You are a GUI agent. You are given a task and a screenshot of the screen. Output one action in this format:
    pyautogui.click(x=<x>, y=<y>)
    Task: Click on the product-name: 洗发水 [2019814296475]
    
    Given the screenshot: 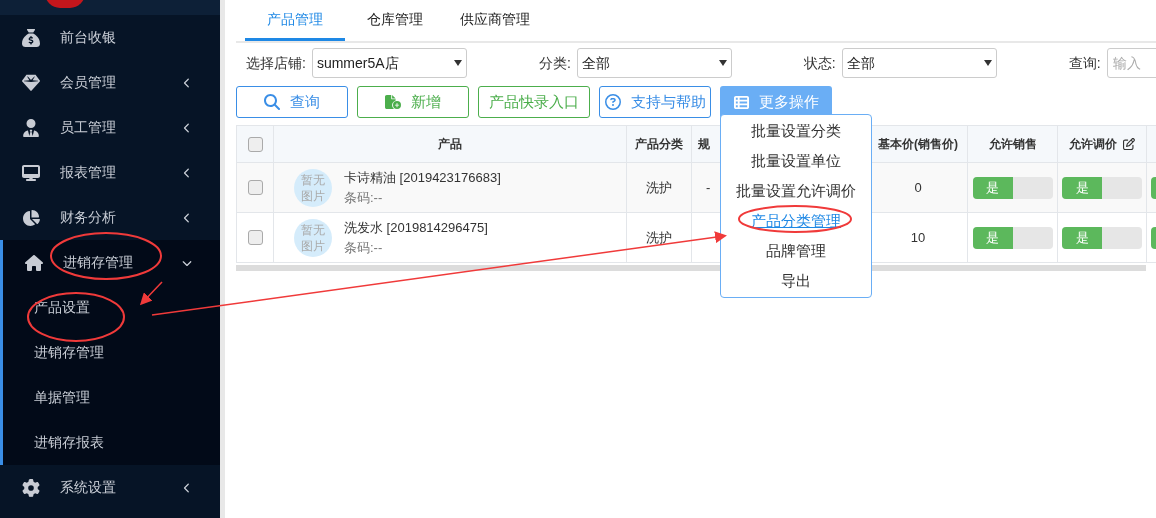 What is the action you would take?
    pyautogui.click(x=416, y=228)
    